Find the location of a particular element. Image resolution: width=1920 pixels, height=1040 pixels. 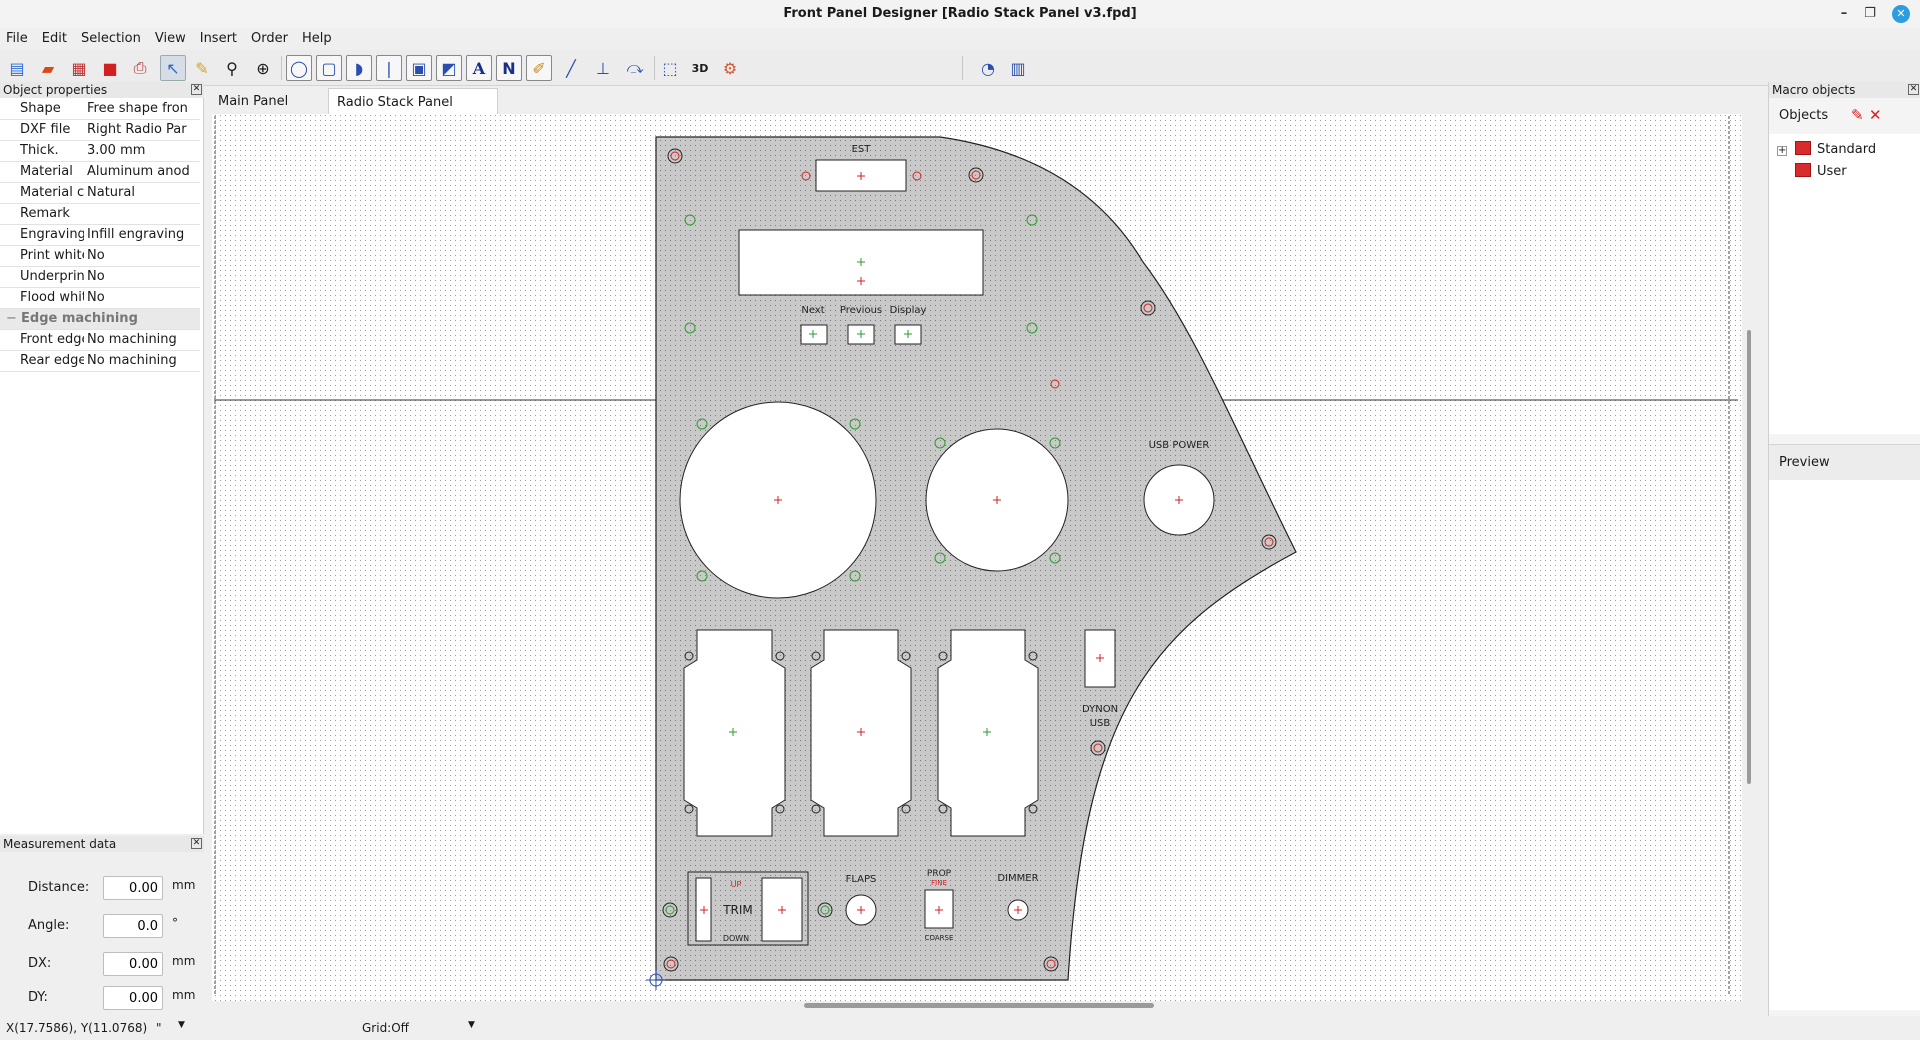

image-icon: ✐ is located at coordinates (539, 68).